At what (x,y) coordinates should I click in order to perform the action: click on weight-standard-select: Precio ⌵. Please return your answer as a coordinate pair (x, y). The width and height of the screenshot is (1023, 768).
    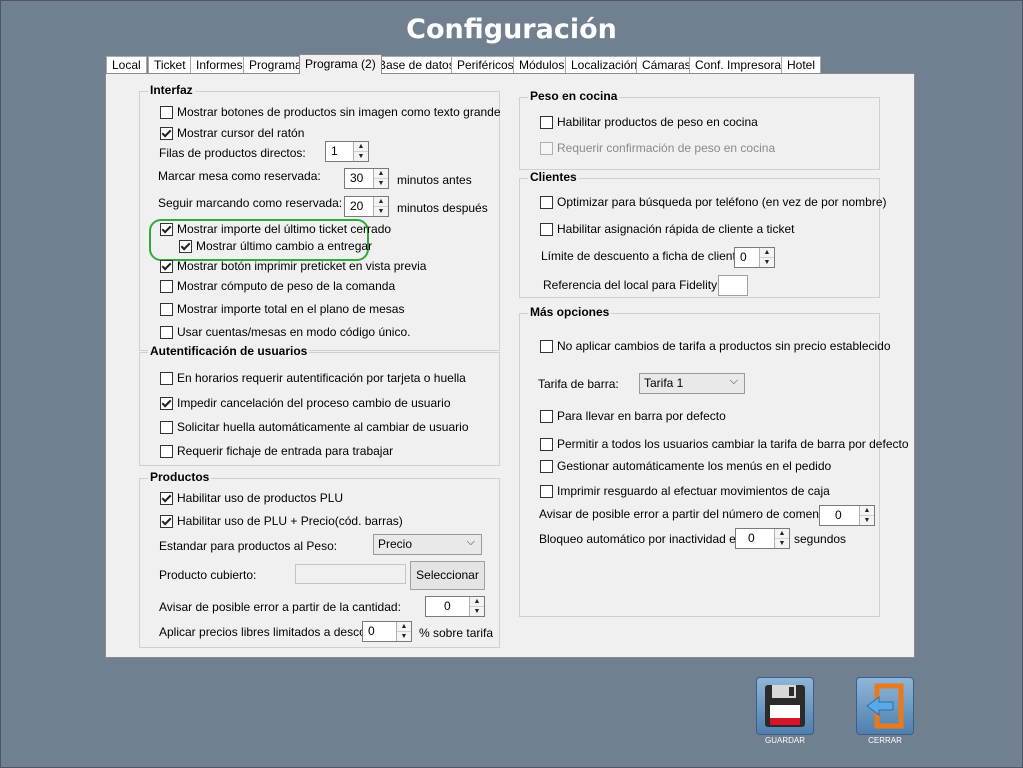
    Looking at the image, I should click on (427, 544).